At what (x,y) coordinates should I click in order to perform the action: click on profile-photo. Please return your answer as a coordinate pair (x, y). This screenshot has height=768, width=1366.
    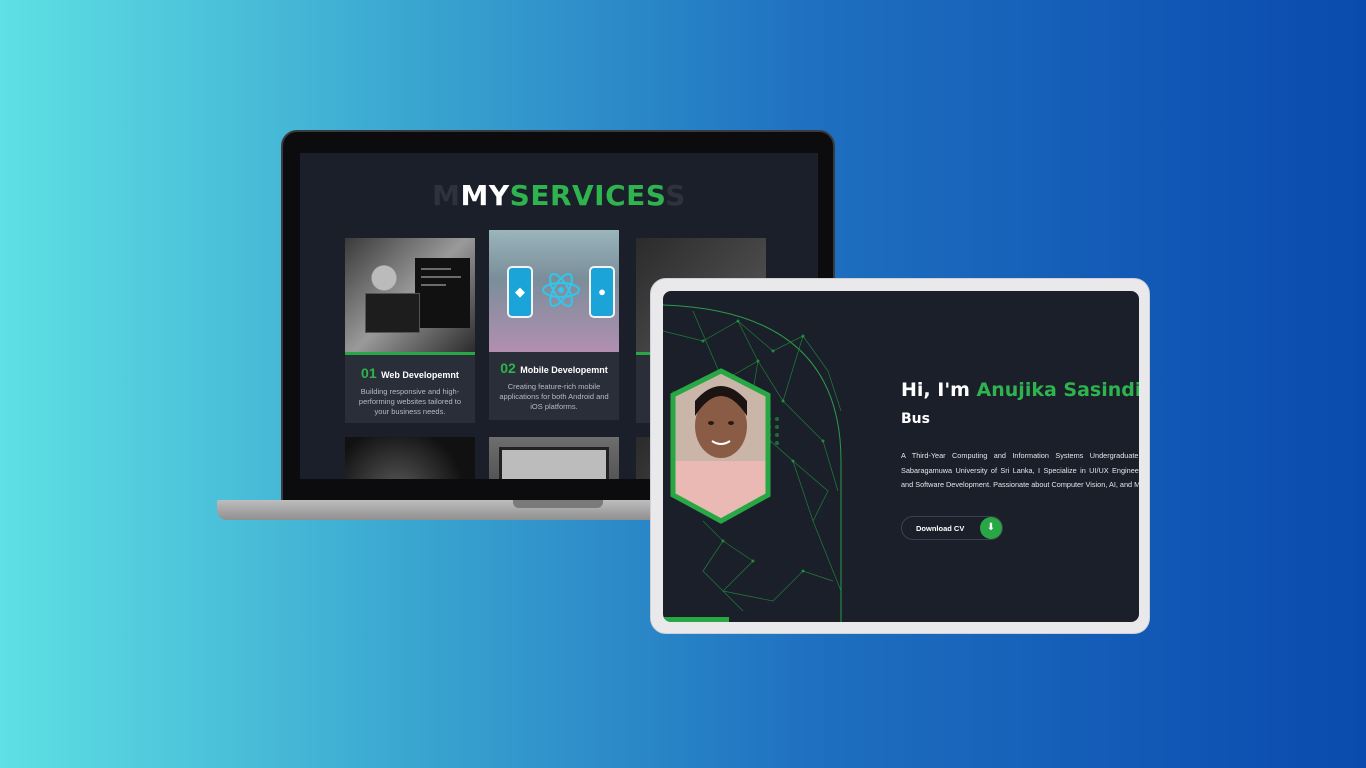
    Looking at the image, I should click on (720, 446).